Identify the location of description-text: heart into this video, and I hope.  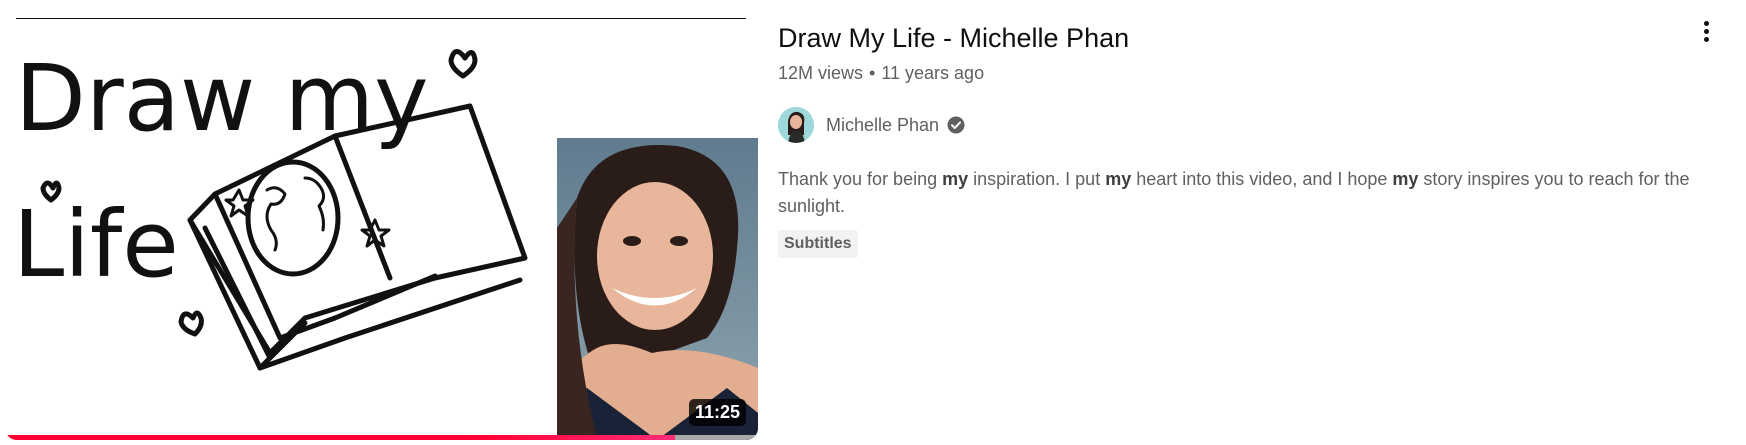
(1262, 179).